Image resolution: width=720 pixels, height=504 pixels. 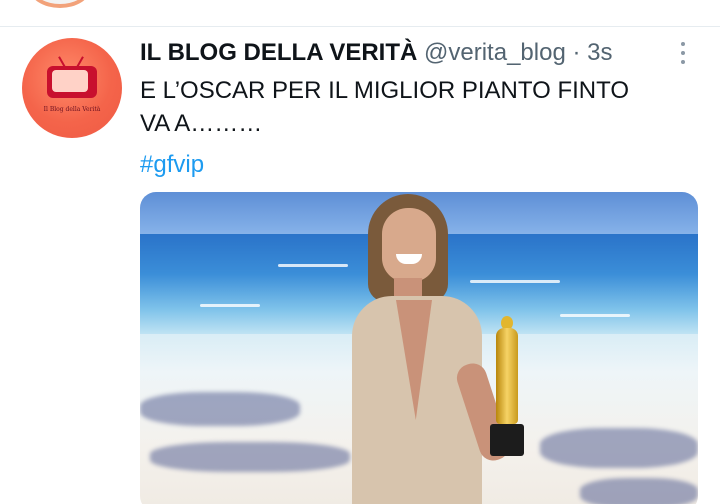 What do you see at coordinates (60, 4) in the screenshot?
I see `previous-avatar` at bounding box center [60, 4].